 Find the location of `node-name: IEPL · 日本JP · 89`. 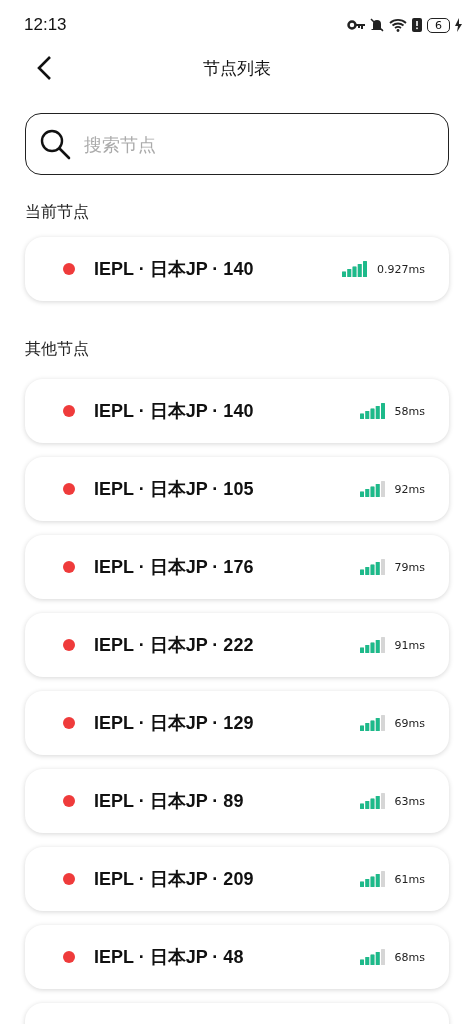

node-name: IEPL · 日本JP · 89 is located at coordinates (169, 801).